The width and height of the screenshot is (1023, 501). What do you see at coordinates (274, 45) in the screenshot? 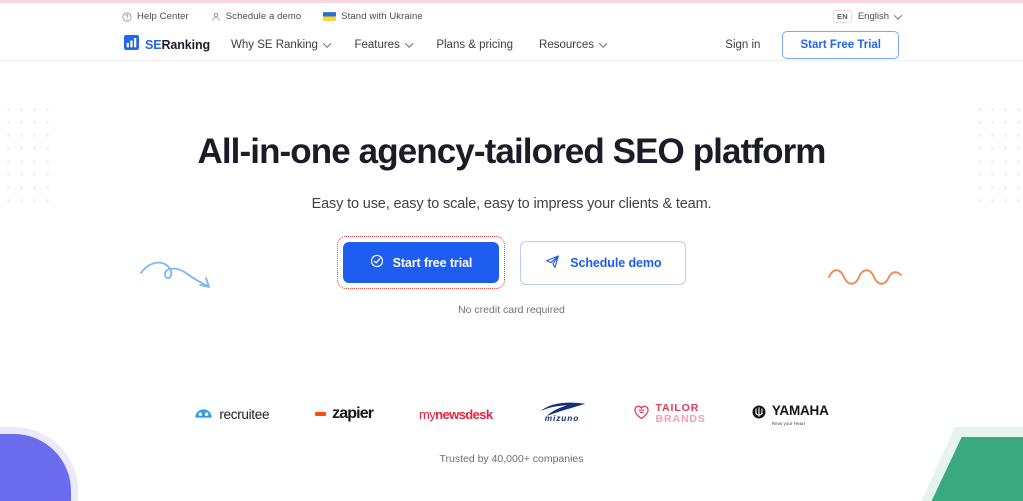
I see `nav-item-label: Why SE Ranking` at bounding box center [274, 45].